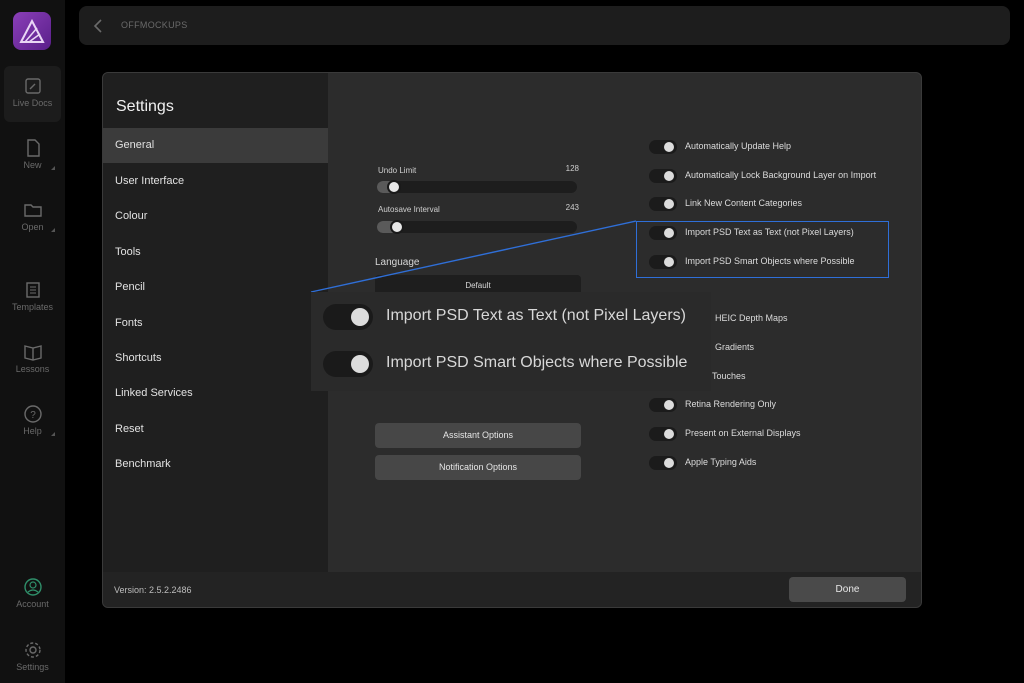  What do you see at coordinates (32, 103) in the screenshot?
I see `sidebar-label: Live Docs` at bounding box center [32, 103].